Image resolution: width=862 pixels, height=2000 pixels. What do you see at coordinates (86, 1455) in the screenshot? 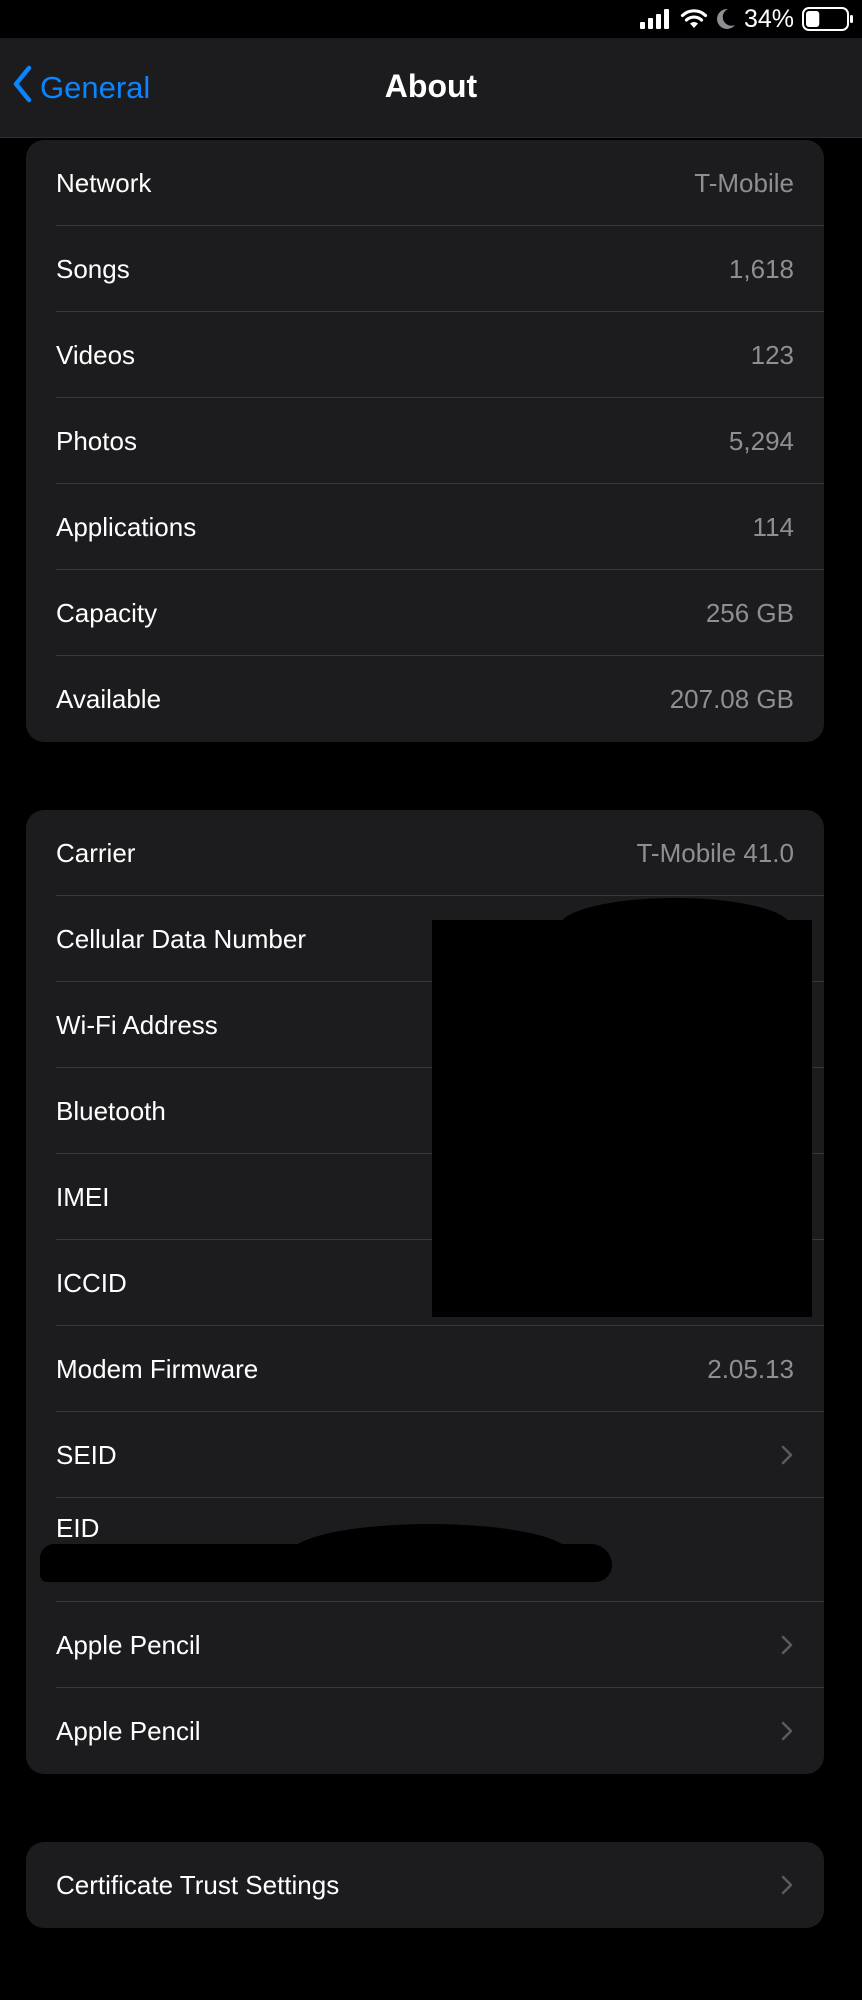
I see `row-label: SEID` at bounding box center [86, 1455].